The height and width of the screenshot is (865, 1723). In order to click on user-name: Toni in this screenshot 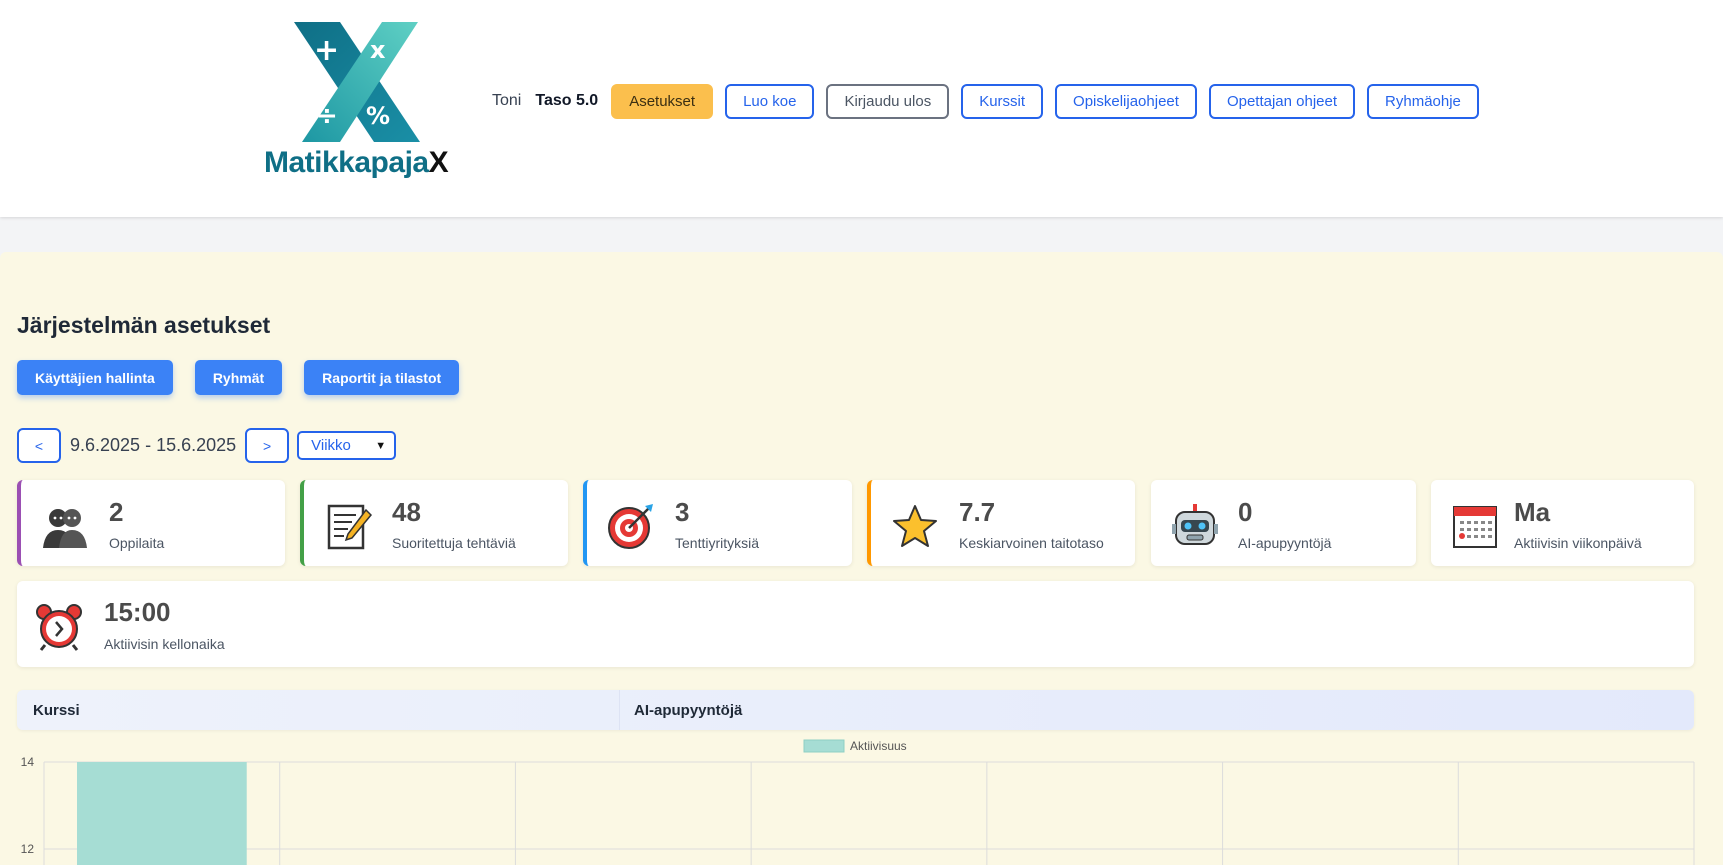, I will do `click(507, 100)`.